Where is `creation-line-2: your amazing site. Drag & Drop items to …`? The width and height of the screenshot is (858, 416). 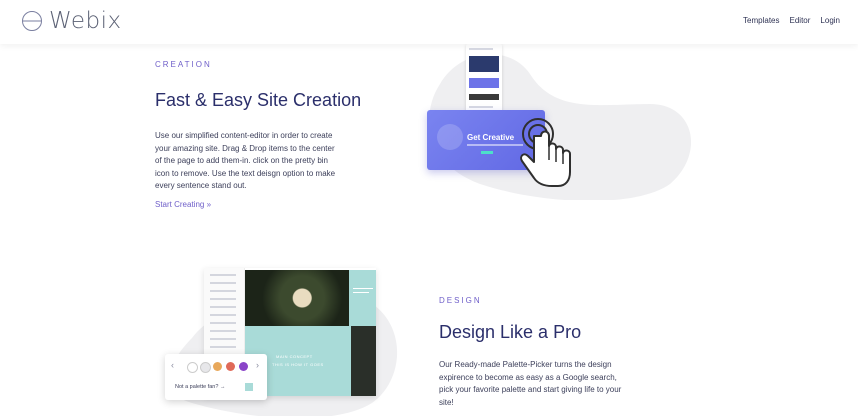
creation-line-2: your amazing site. Drag & Drop items to … is located at coordinates (245, 148).